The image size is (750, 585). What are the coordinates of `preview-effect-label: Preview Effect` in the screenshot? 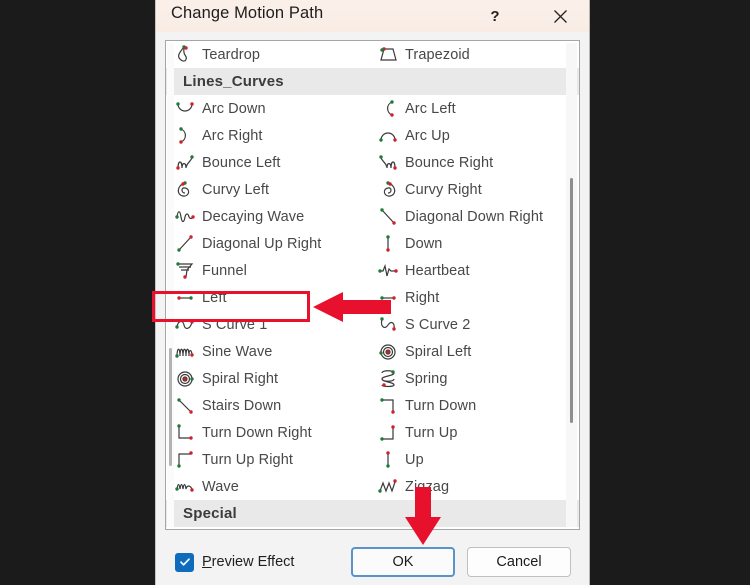 It's located at (248, 562).